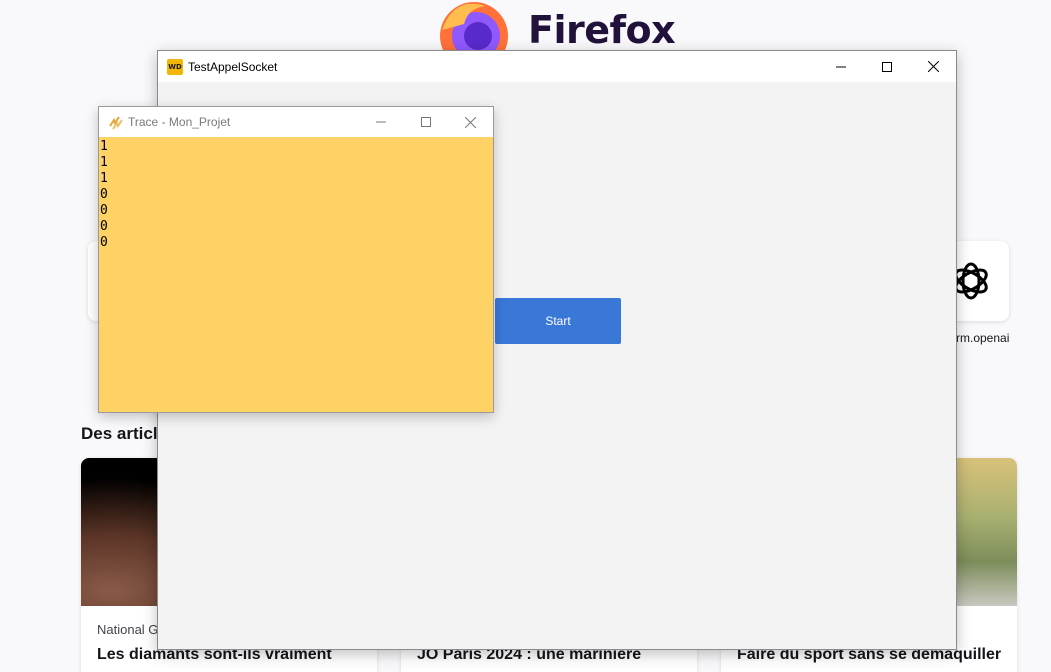 Image resolution: width=1051 pixels, height=672 pixels. What do you see at coordinates (474, 27) in the screenshot?
I see `firefox-logo-icon` at bounding box center [474, 27].